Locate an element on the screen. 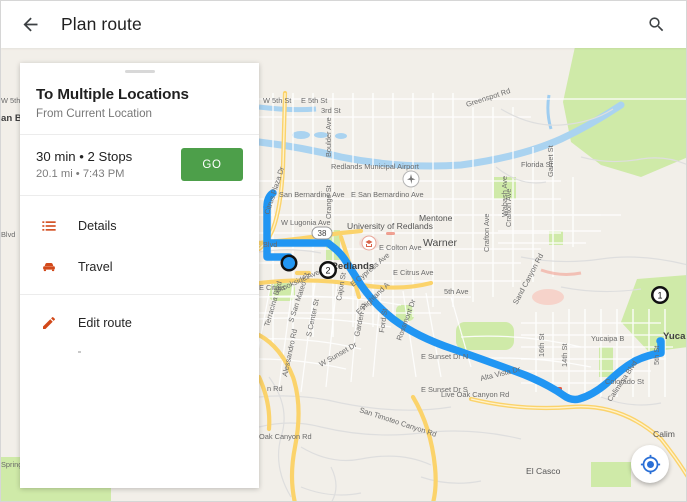  svg-text: San Bernardino Ave is located at coordinates (312, 194).